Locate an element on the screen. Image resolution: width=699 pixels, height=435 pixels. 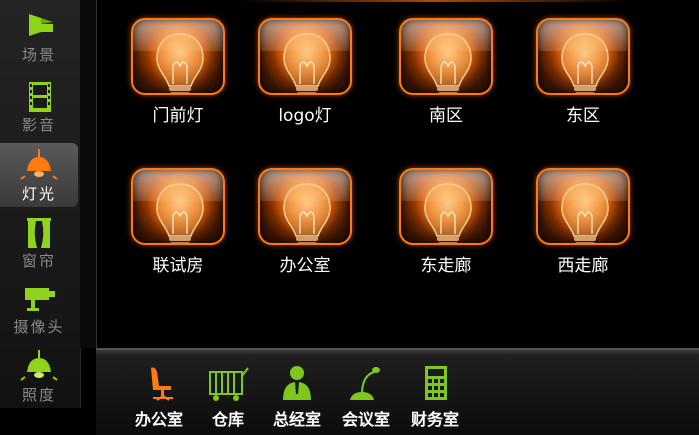
light-button: 门前灯 is located at coordinates (178, 72).